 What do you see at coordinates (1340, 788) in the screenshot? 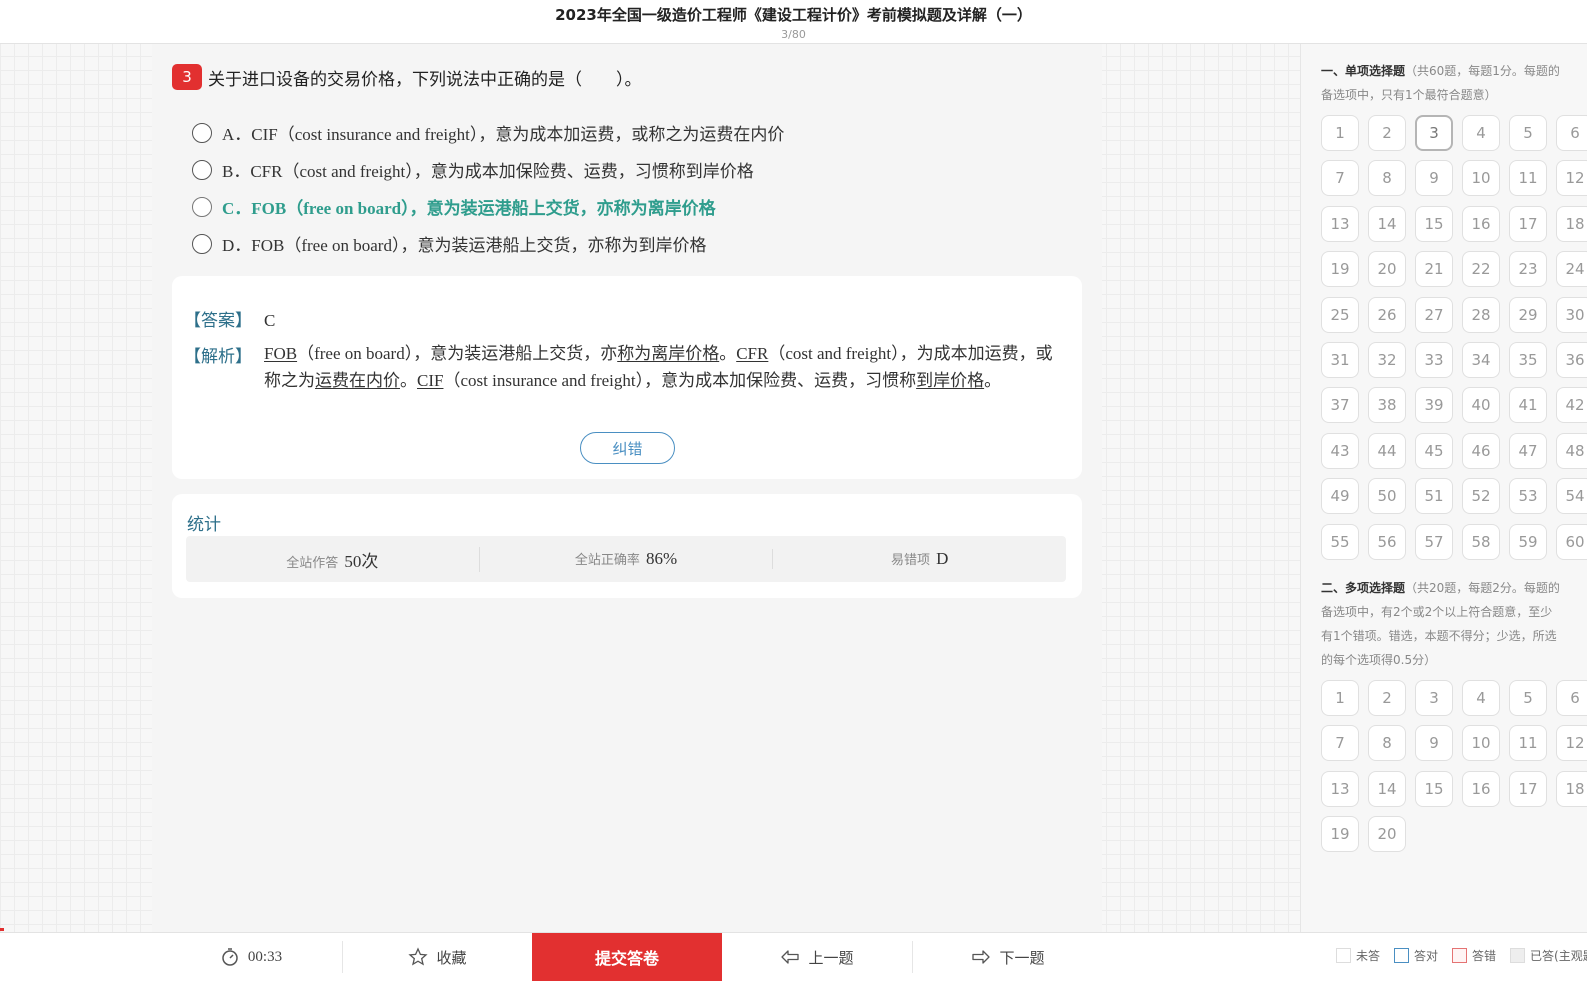
I see `section2-question-13: 13` at bounding box center [1340, 788].